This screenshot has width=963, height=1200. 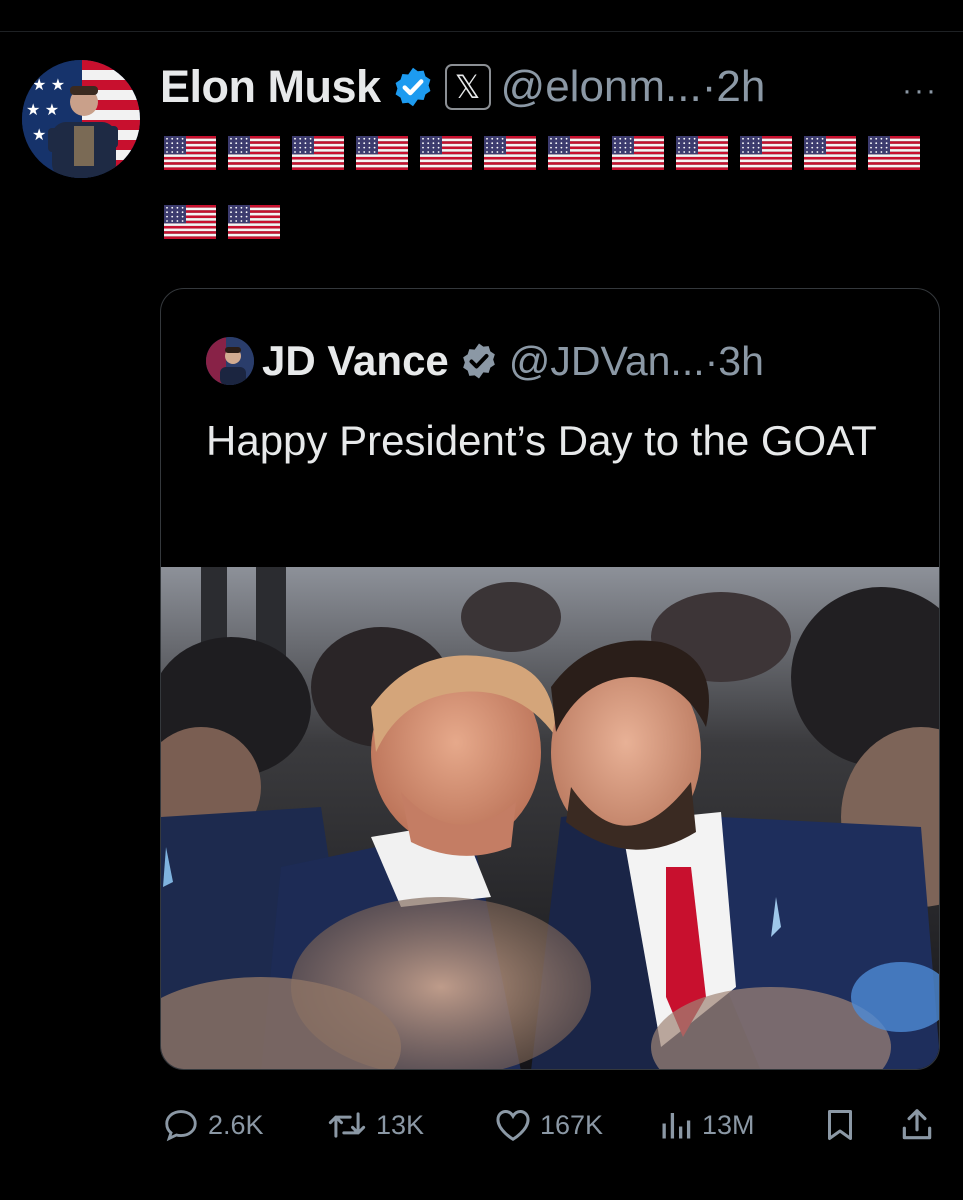 I want to click on avatar-image: ★ ★ ★ ★ ★, so click(x=81, y=119).